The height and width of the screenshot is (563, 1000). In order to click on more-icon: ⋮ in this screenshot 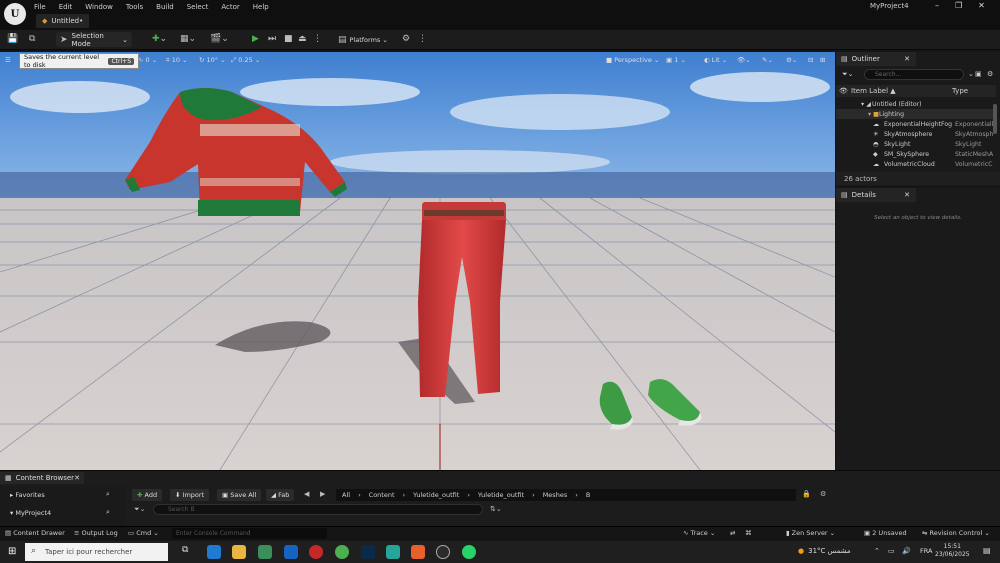, I will do `click(422, 39)`.